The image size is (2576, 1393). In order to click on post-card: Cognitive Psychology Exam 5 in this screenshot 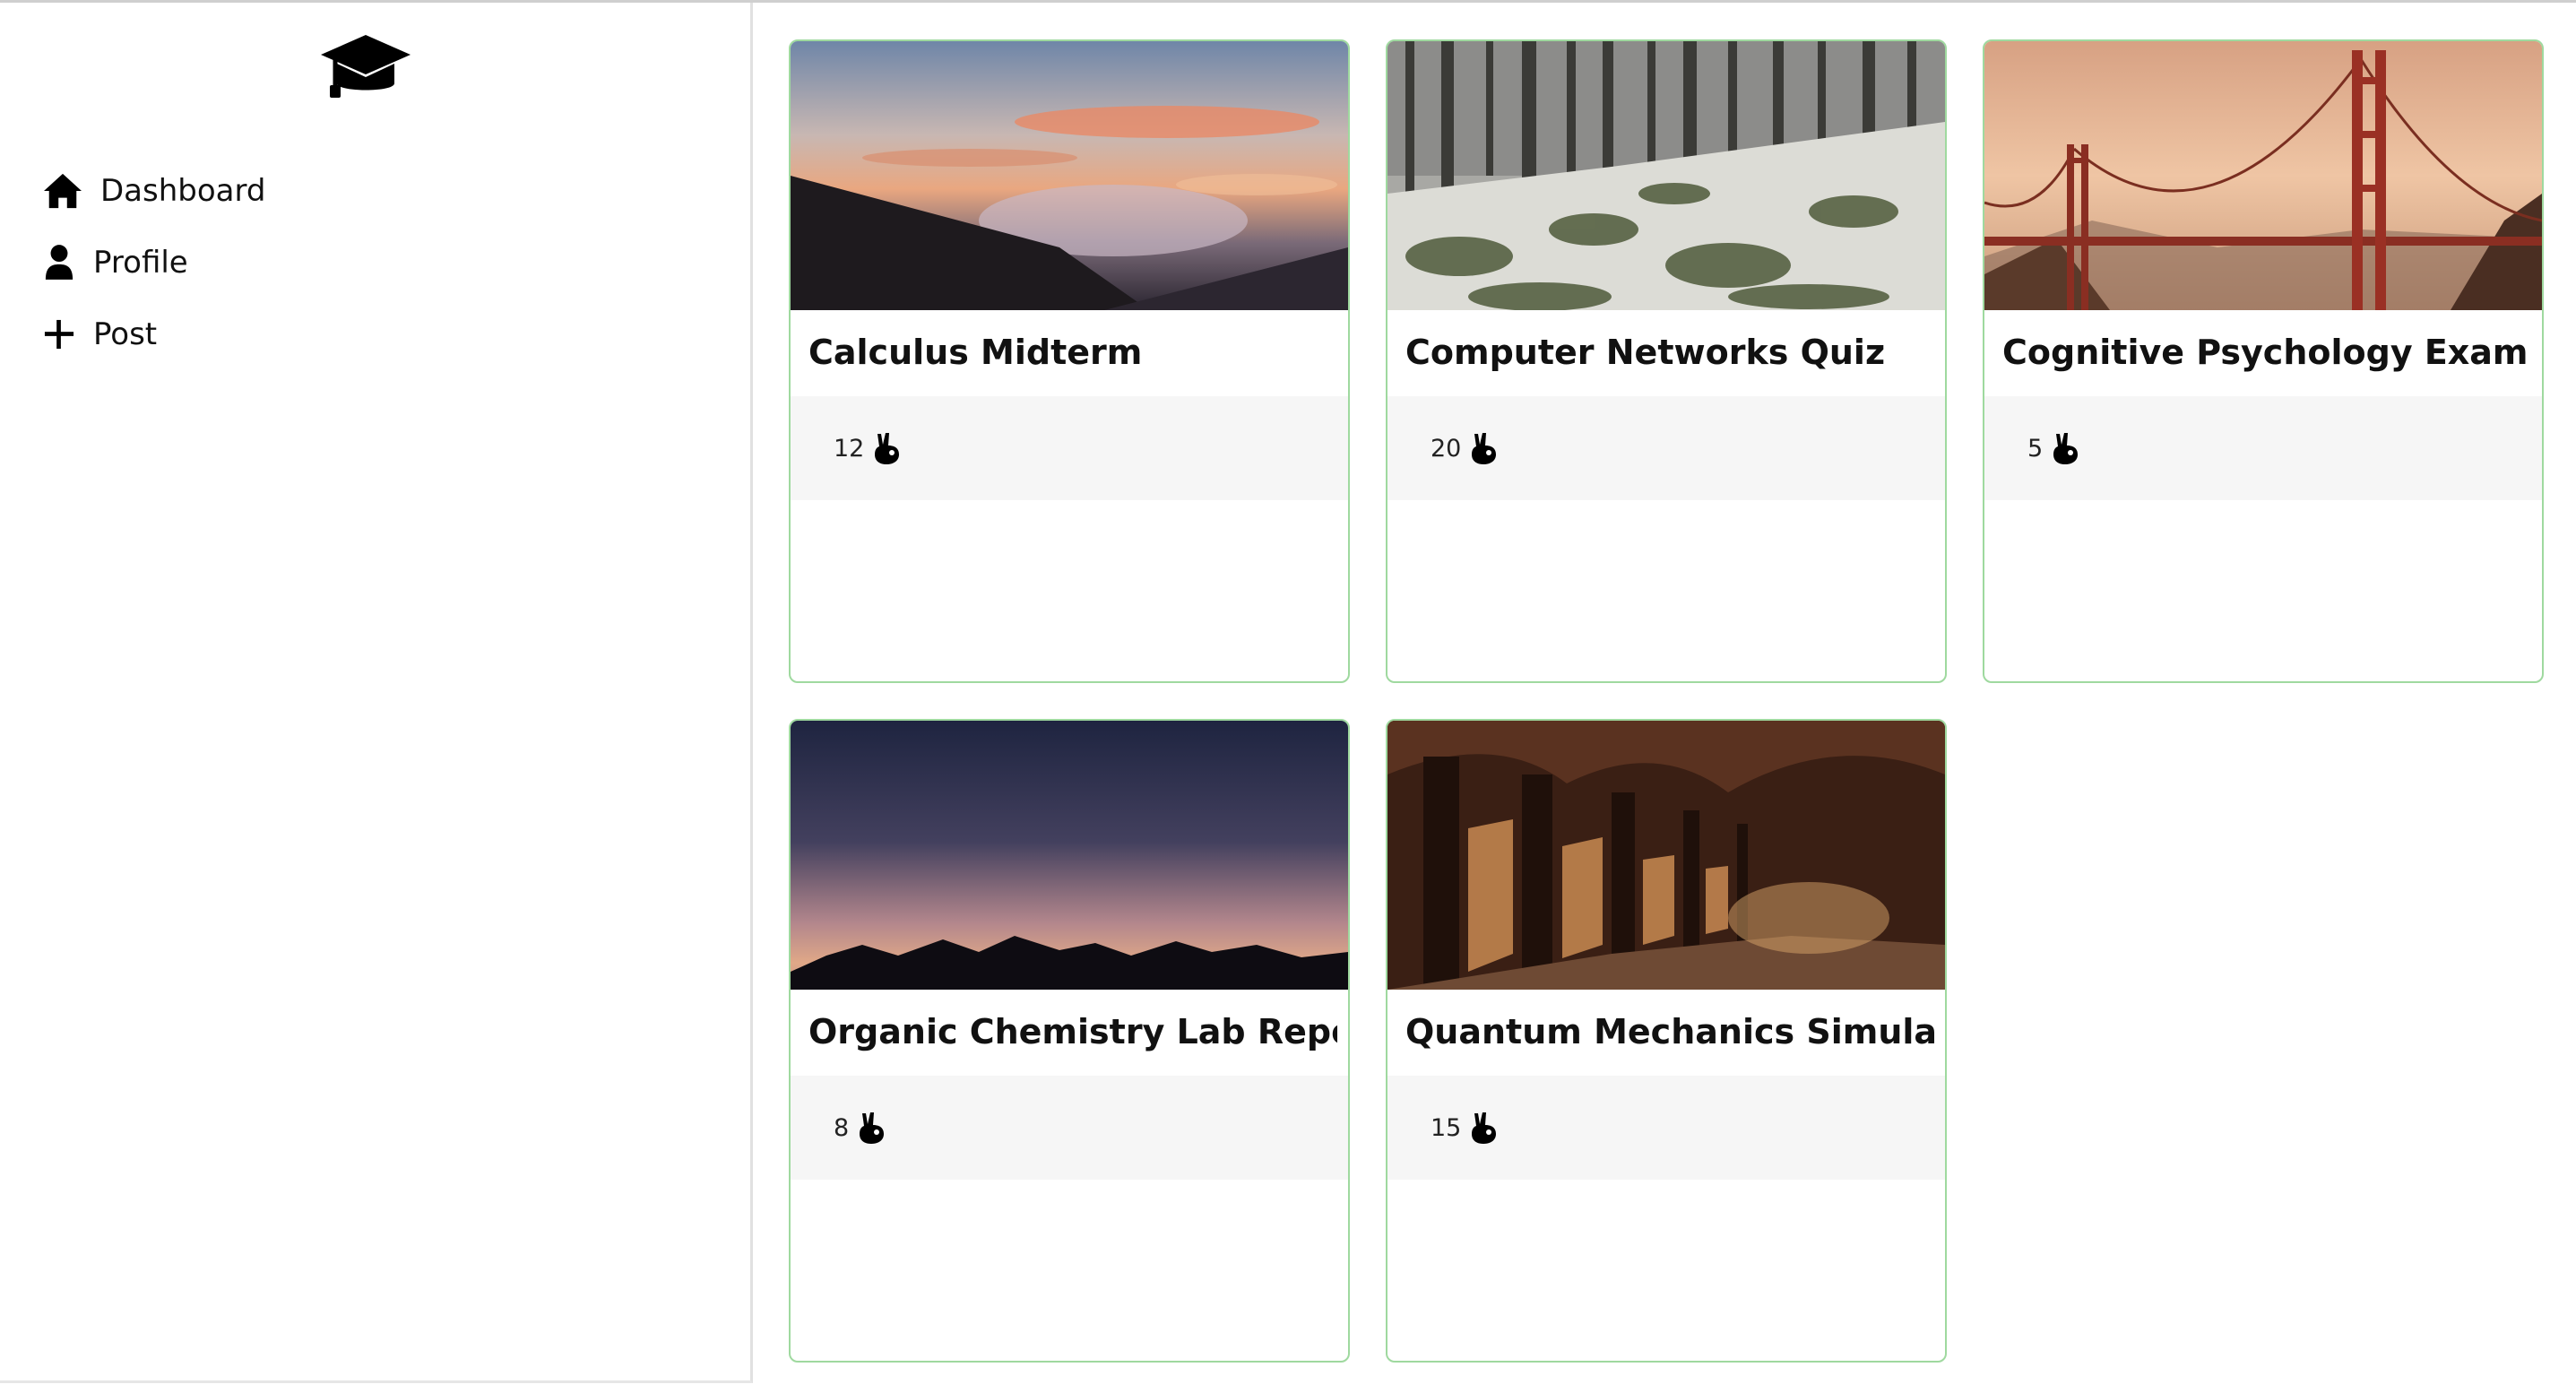, I will do `click(2263, 361)`.